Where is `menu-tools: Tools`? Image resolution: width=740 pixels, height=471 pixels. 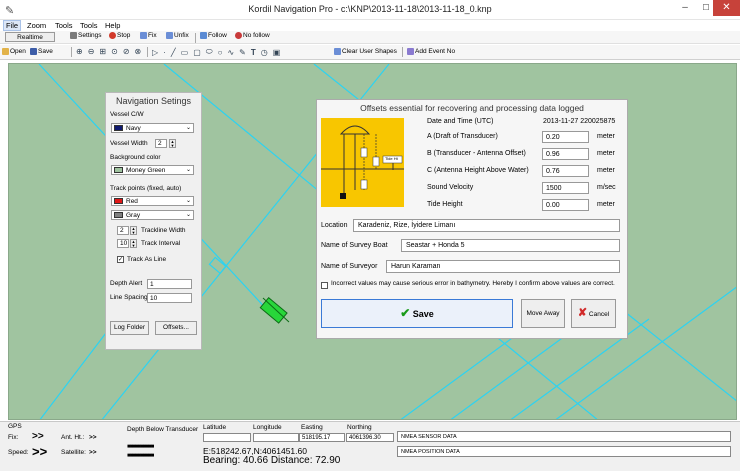 menu-tools: Tools is located at coordinates (64, 25).